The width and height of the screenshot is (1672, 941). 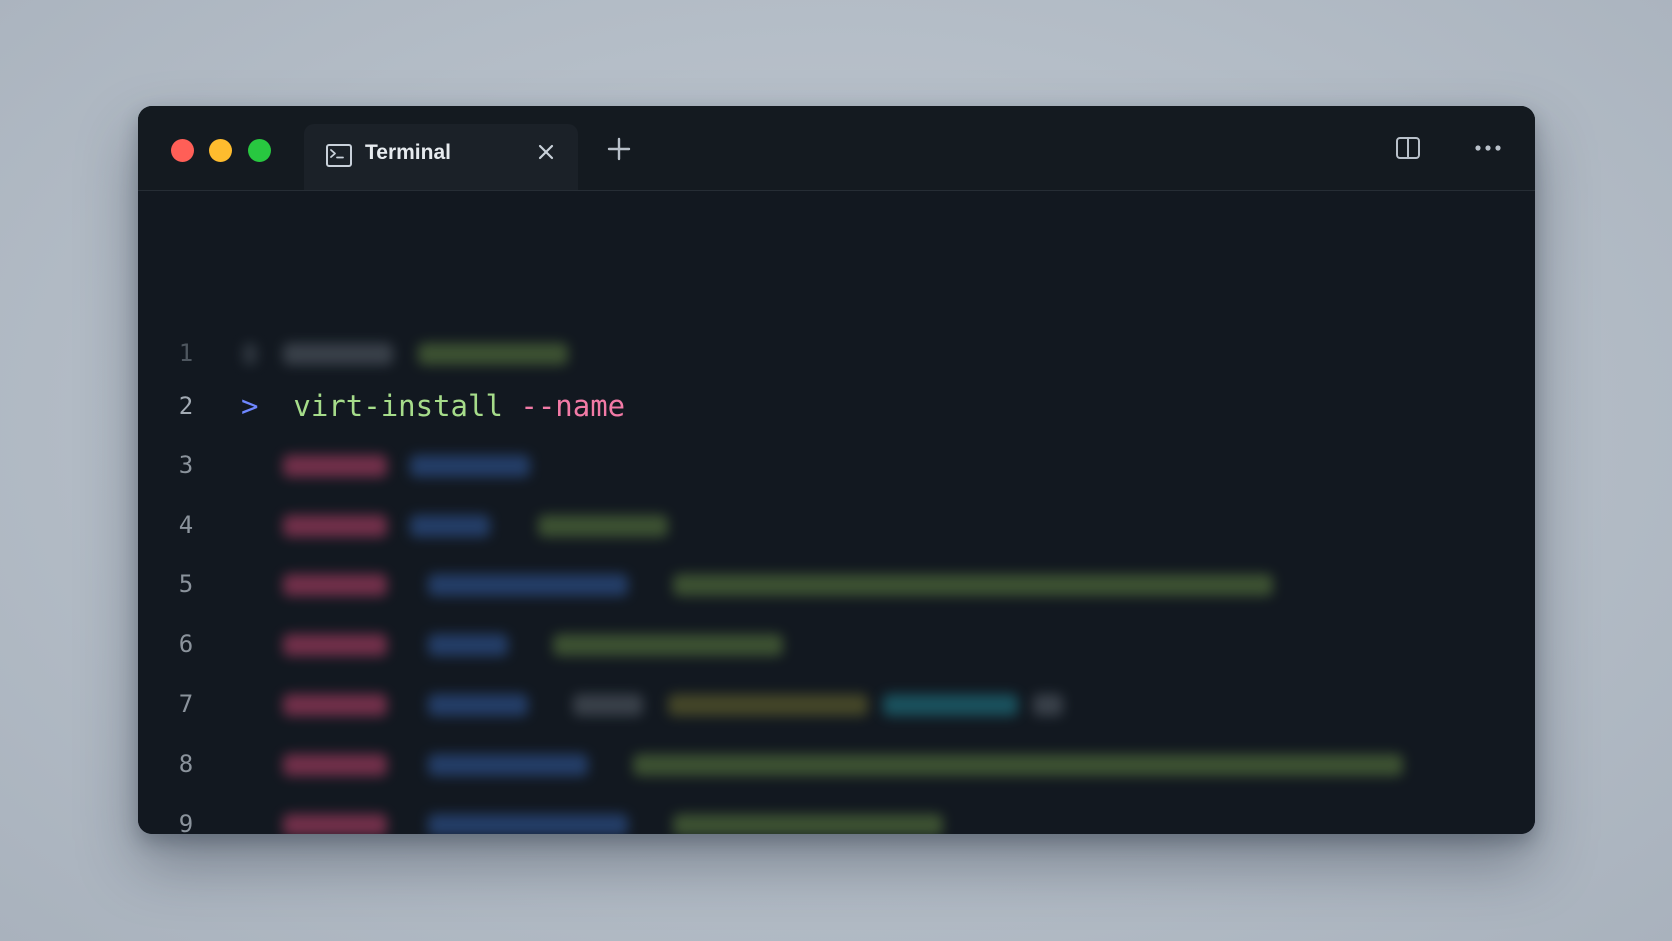 I want to click on line-number: 2, so click(x=186, y=406).